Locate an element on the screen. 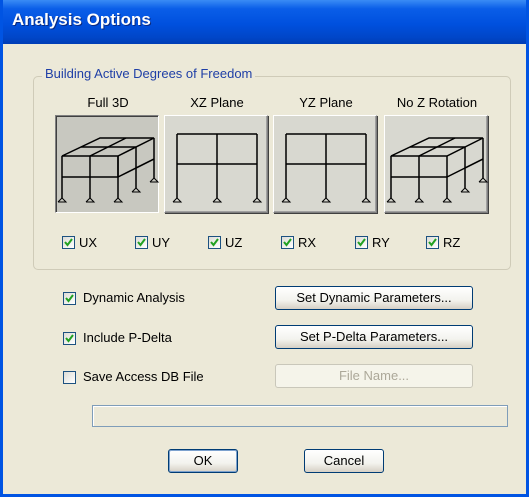 This screenshot has height=497, width=529. include-p-delta-label: Include P-Delta is located at coordinates (127, 337).